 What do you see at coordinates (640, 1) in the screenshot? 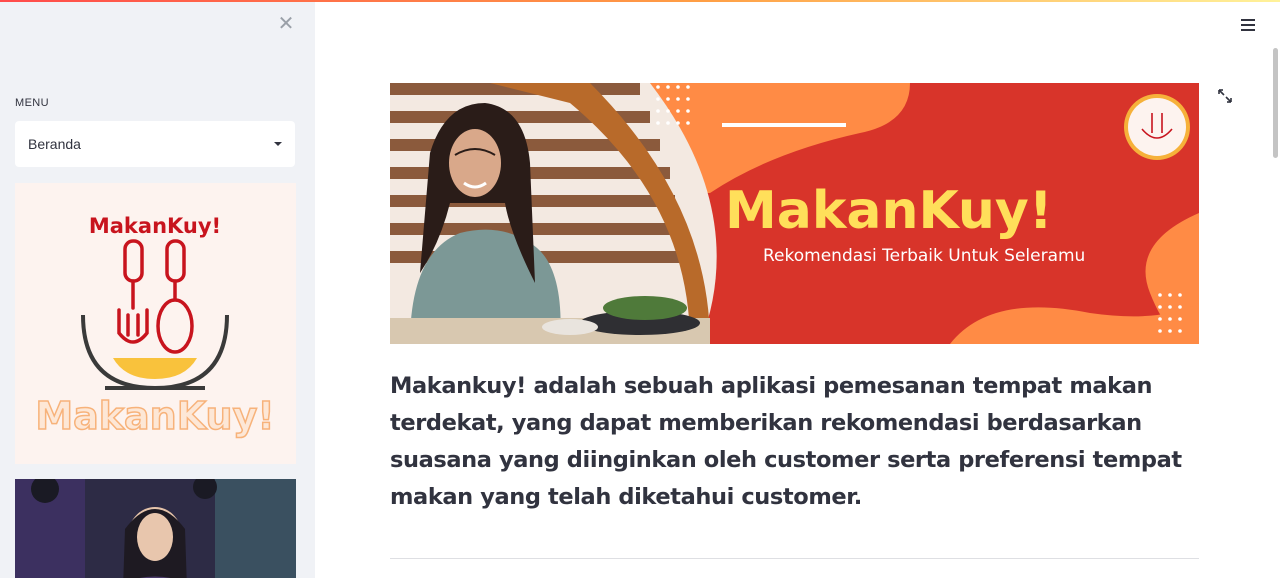
I see `top-decoration-bar` at bounding box center [640, 1].